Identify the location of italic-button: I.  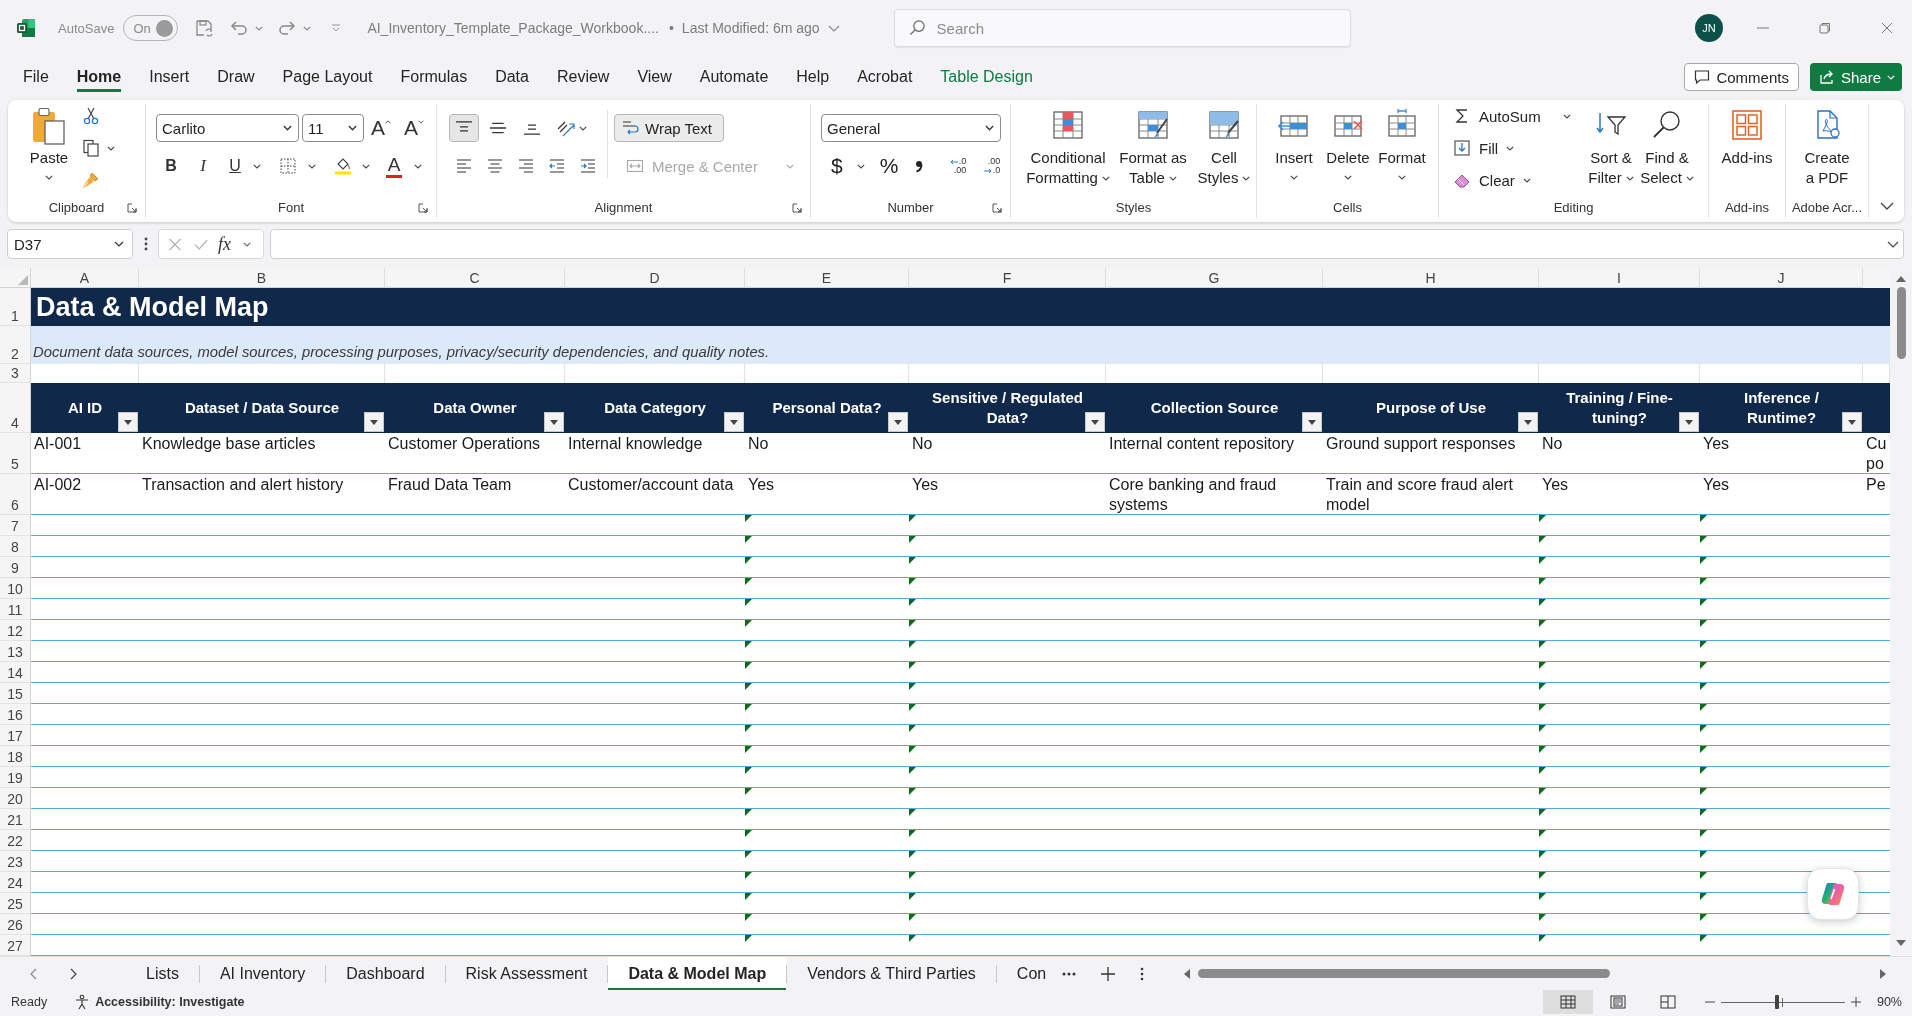
(203, 166).